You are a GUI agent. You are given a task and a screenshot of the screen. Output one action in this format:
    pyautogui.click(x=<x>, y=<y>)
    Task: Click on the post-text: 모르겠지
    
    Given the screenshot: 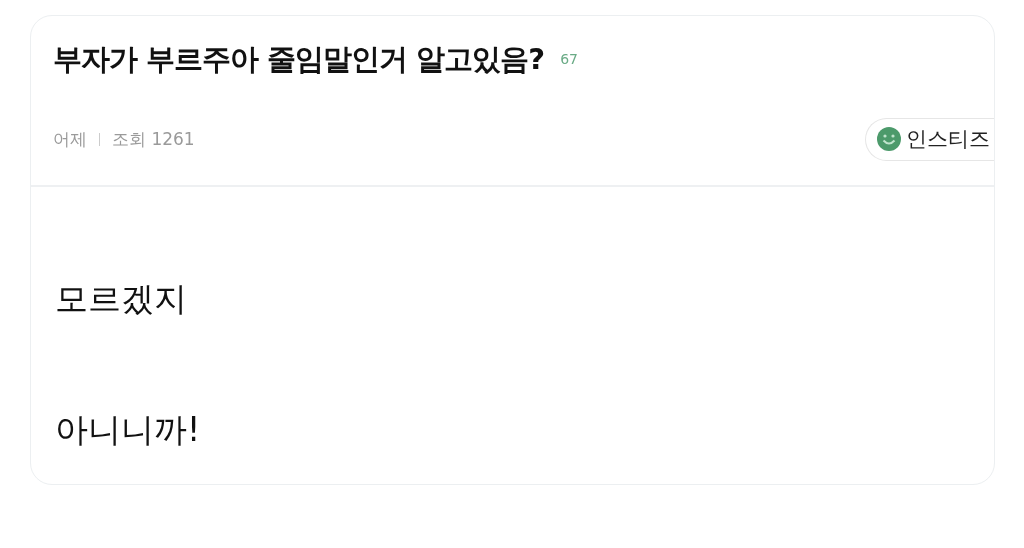 What is the action you would take?
    pyautogui.click(x=121, y=299)
    